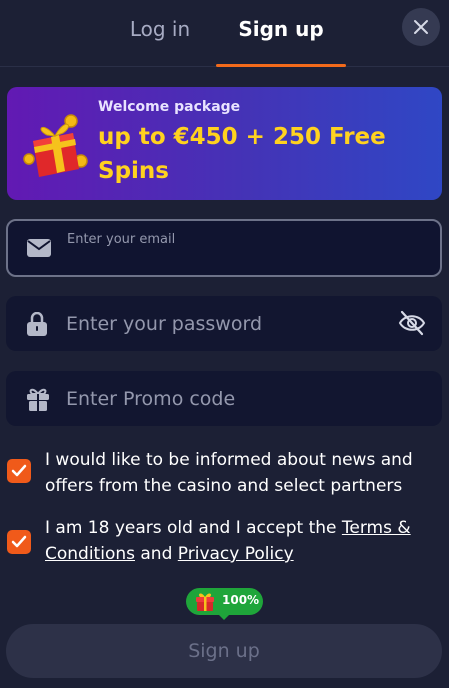 The height and width of the screenshot is (688, 449). I want to click on envelope-icon, so click(39, 248).